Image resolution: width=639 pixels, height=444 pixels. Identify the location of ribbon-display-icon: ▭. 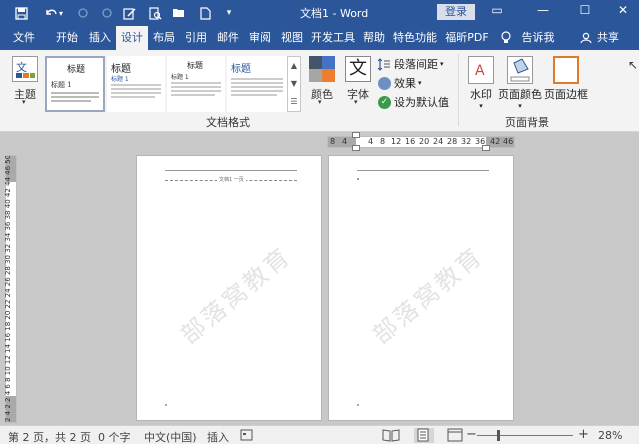
(497, 10).